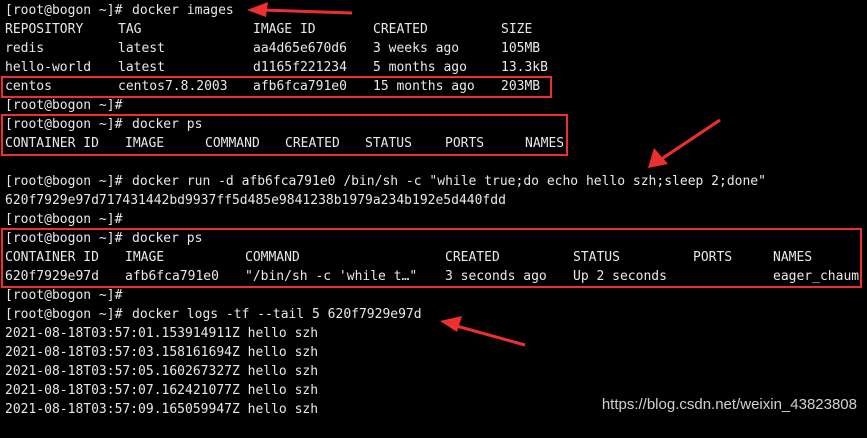 The height and width of the screenshot is (438, 867). I want to click on log-line: 2021-08-18T03:57:09.165059947Z hello szh, so click(162, 409).